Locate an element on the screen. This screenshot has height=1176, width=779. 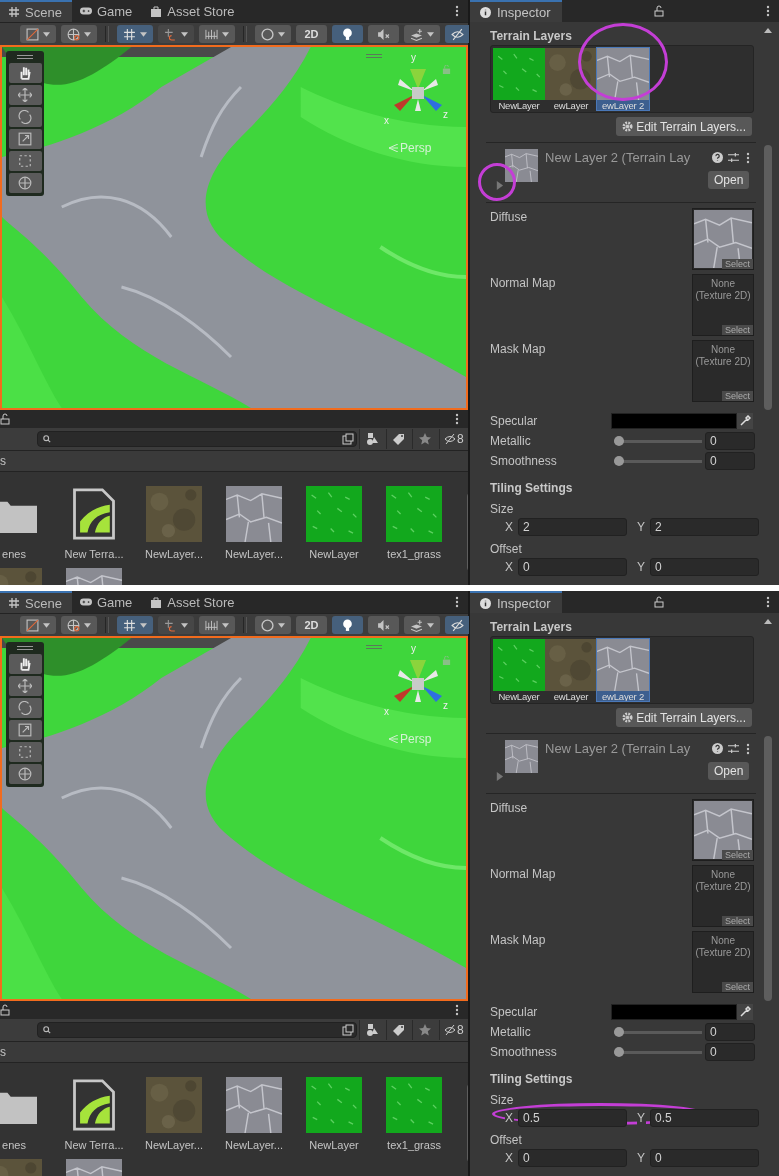
lighting-button is located at coordinates (347, 34).